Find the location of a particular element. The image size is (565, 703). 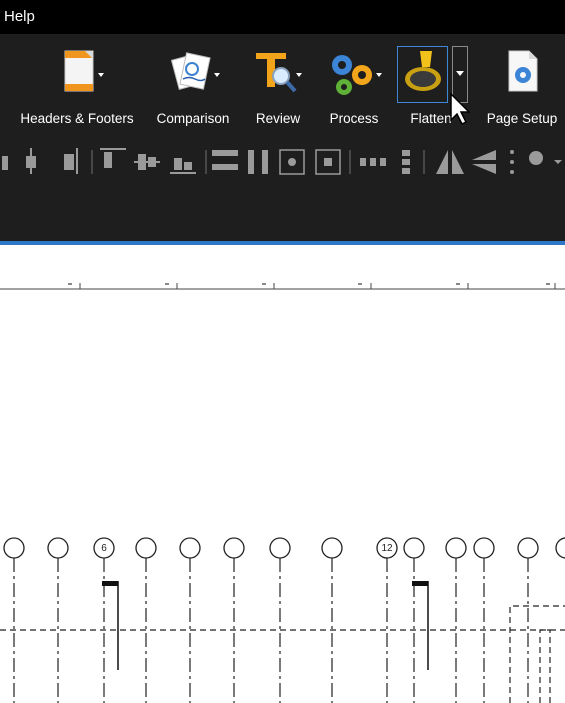

process-label: Process is located at coordinates (354, 118).